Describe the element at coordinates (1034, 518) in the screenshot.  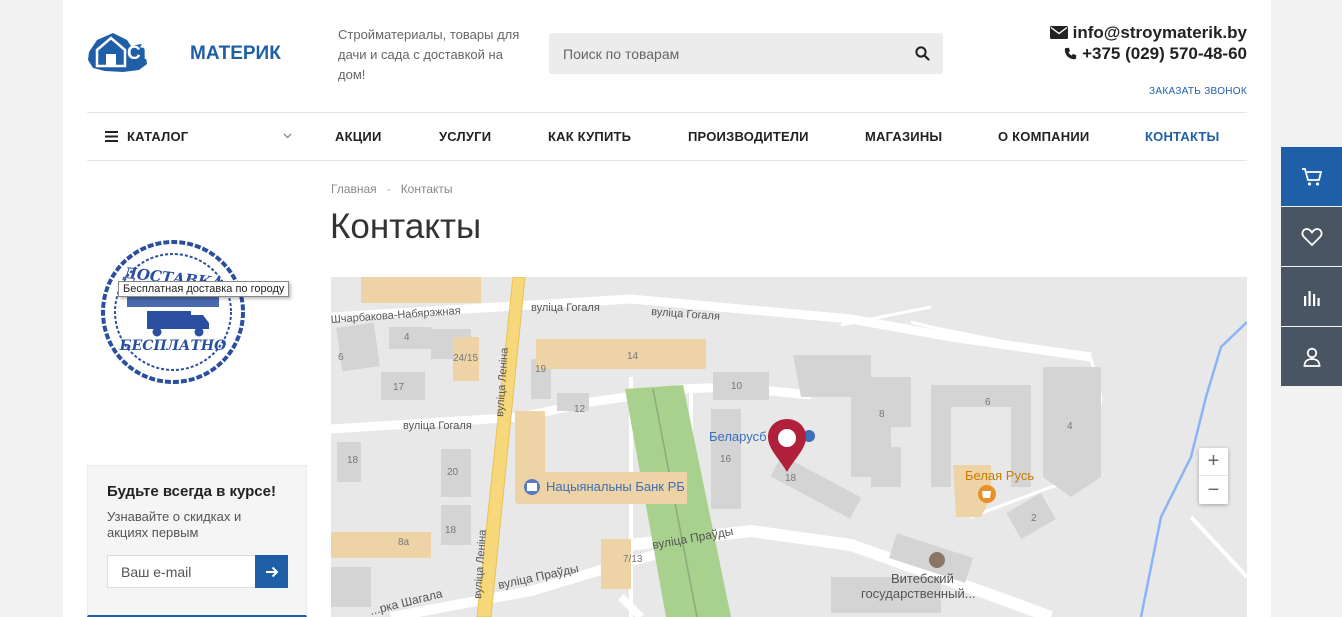
I see `map-label-building: 2` at that location.